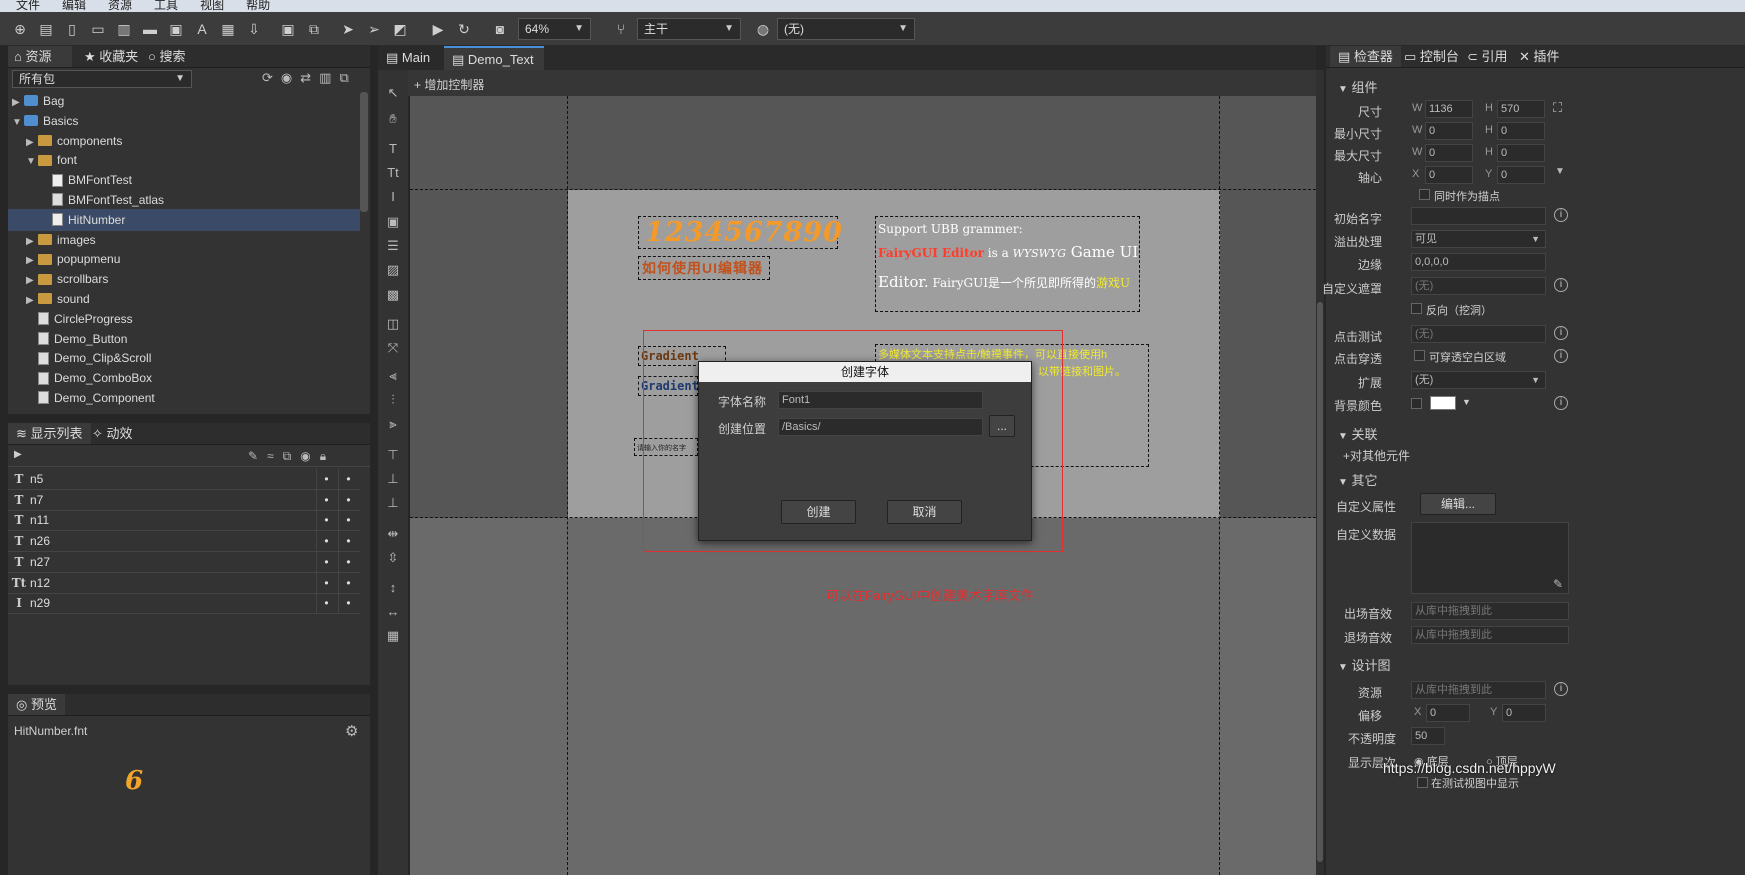 This screenshot has height=875, width=1745. What do you see at coordinates (880, 400) in the screenshot?
I see `font-name-input: Font1` at bounding box center [880, 400].